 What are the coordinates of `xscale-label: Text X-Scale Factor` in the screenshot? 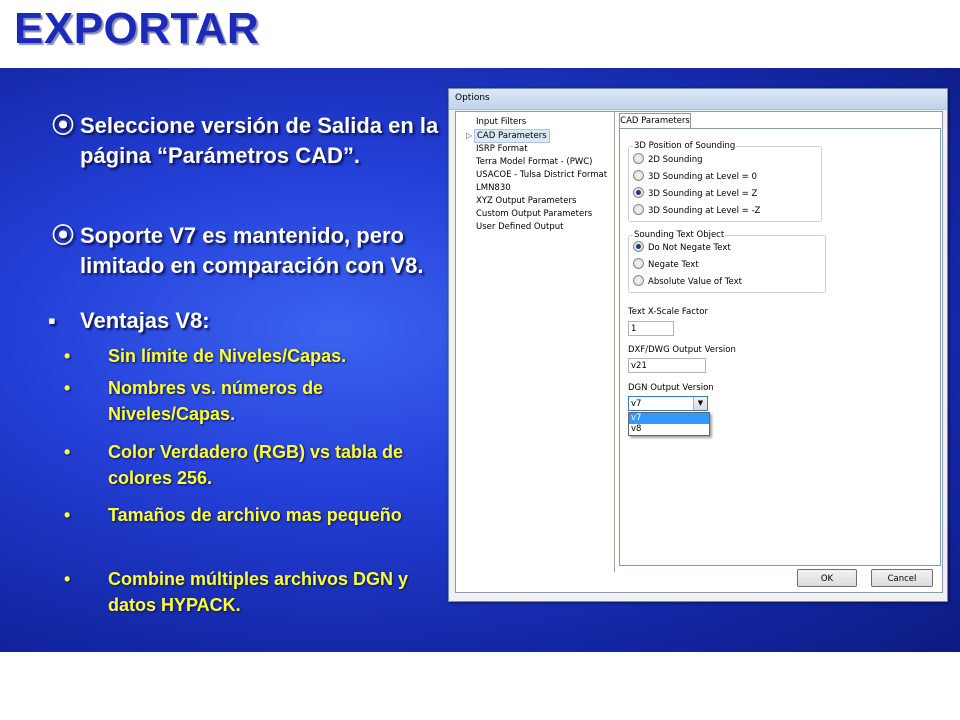 It's located at (668, 312).